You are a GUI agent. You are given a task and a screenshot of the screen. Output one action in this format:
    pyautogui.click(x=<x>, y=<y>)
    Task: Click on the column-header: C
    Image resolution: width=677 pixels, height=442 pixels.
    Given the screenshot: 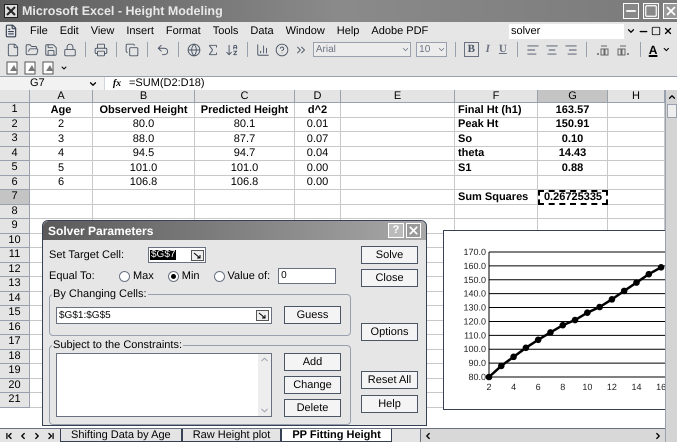 What is the action you would take?
    pyautogui.click(x=245, y=96)
    